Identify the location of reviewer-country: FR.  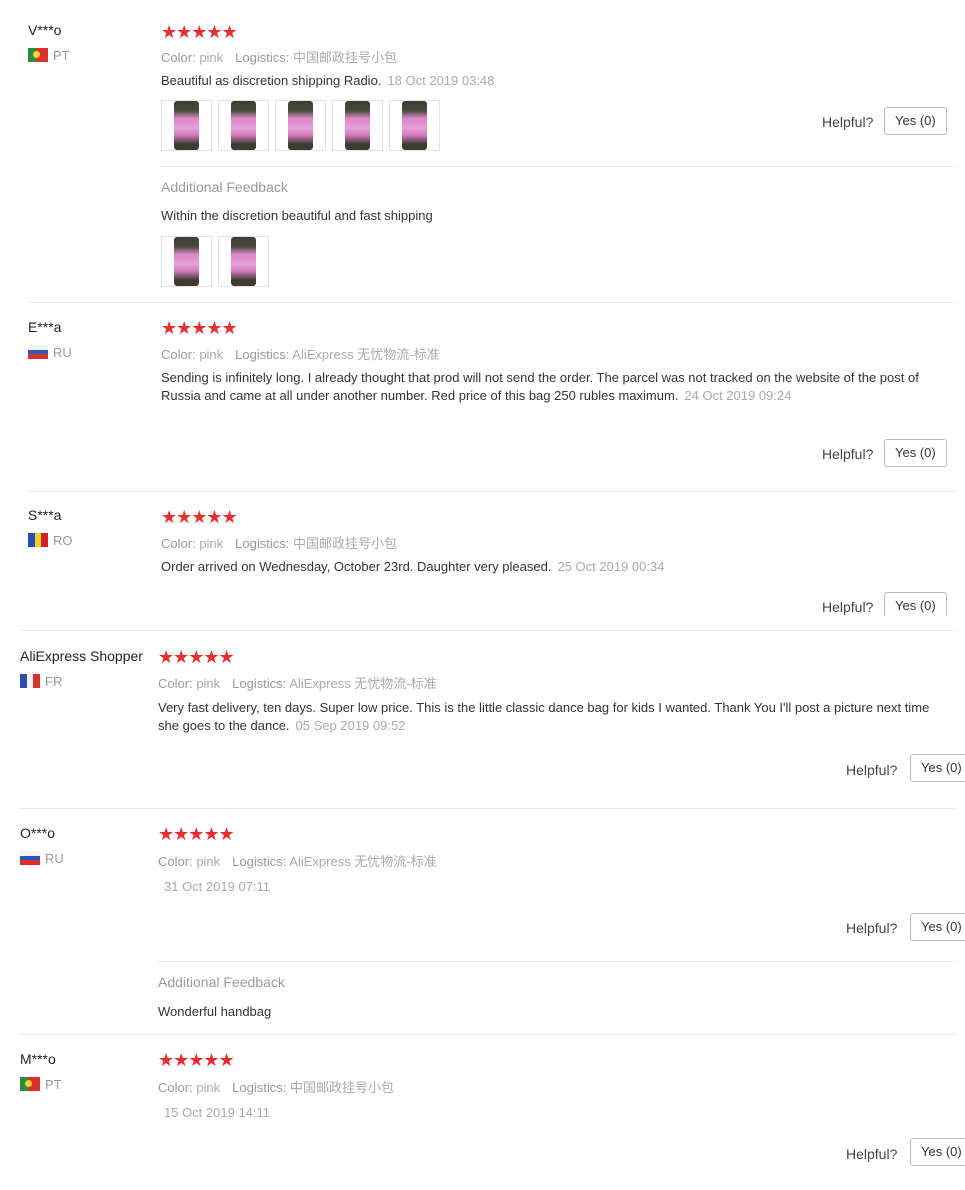
(41, 681).